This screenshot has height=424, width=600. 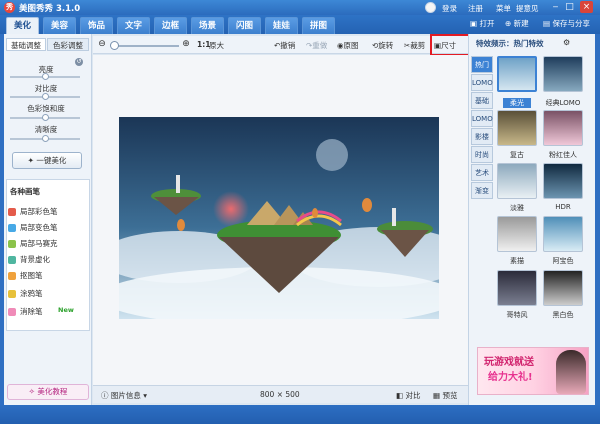 What do you see at coordinates (563, 181) in the screenshot?
I see `effect-thumb-hdr` at bounding box center [563, 181].